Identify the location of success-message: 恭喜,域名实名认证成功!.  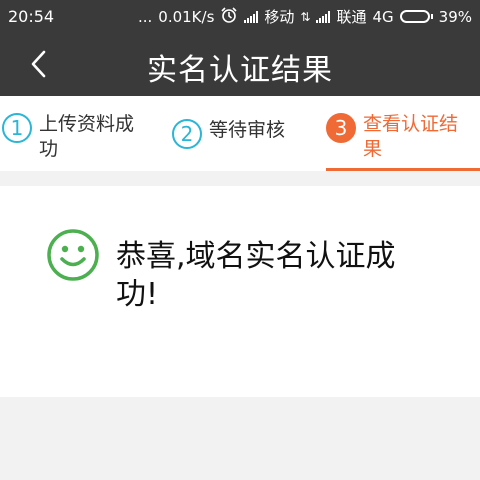
(256, 275).